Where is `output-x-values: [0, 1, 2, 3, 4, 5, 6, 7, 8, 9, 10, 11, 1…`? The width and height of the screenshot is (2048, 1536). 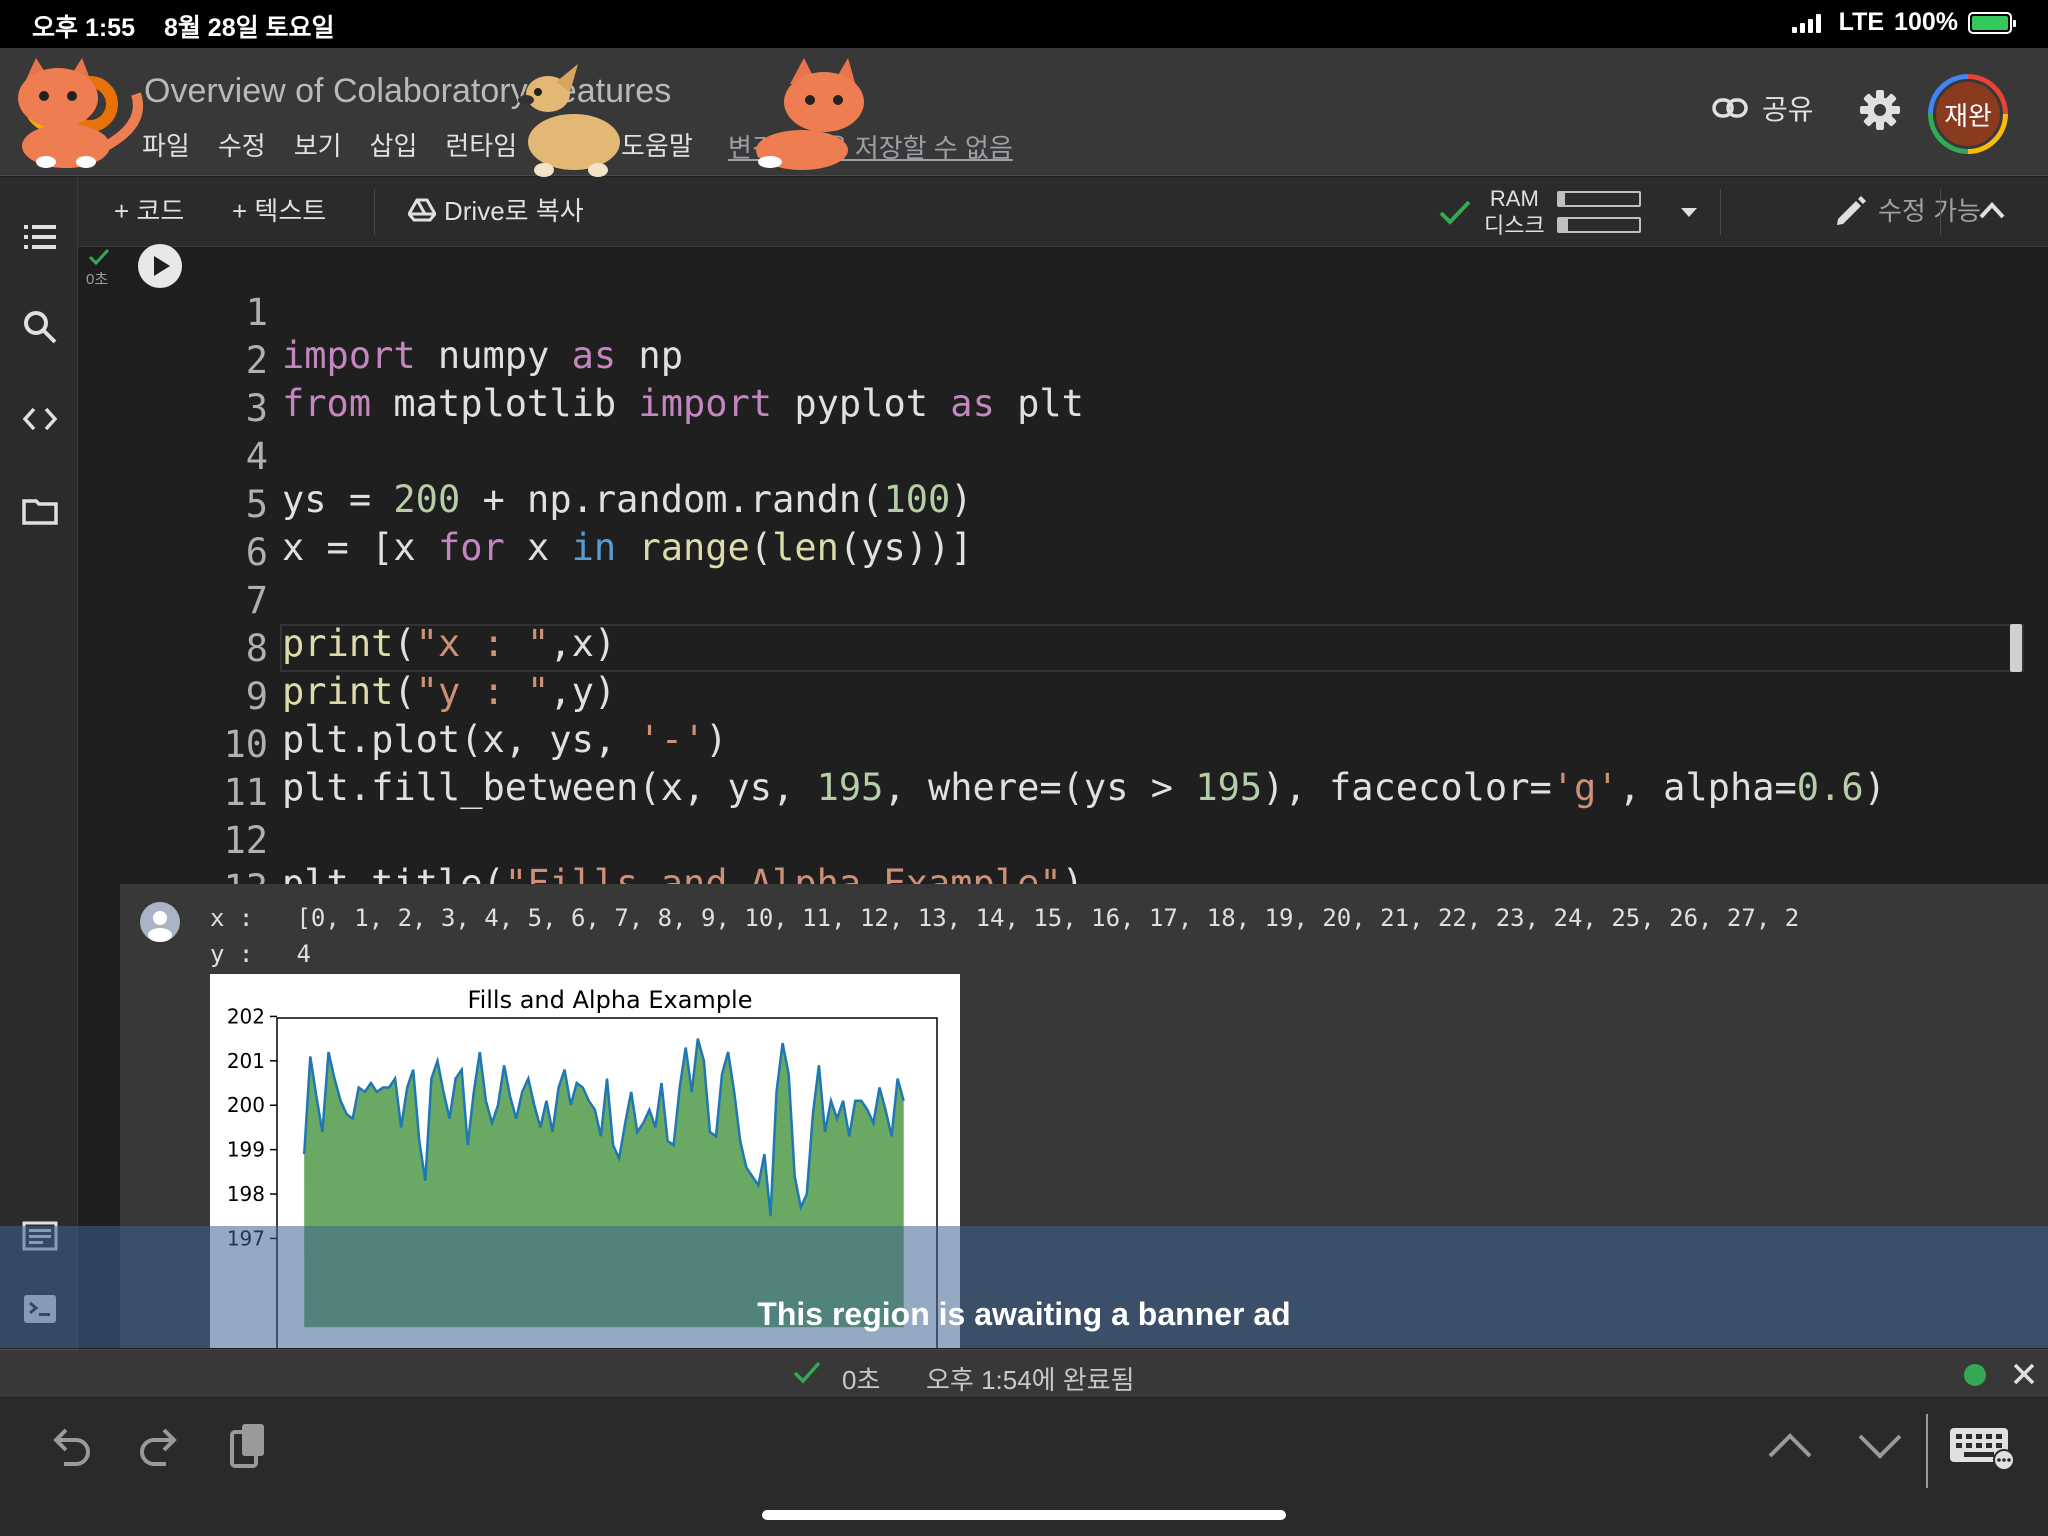
output-x-values: [0, 1, 2, 3, 4, 5, 6, 7, 8, 9, 10, 11, 1… is located at coordinates (1041, 918).